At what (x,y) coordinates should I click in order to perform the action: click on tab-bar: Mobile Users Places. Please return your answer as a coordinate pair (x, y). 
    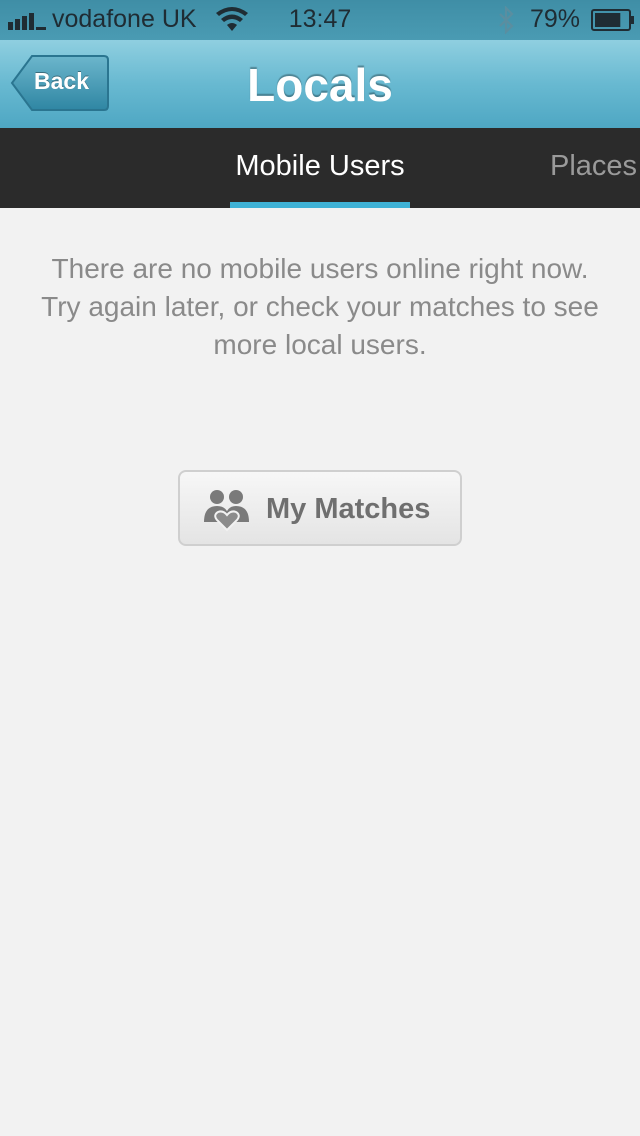
    Looking at the image, I should click on (320, 168).